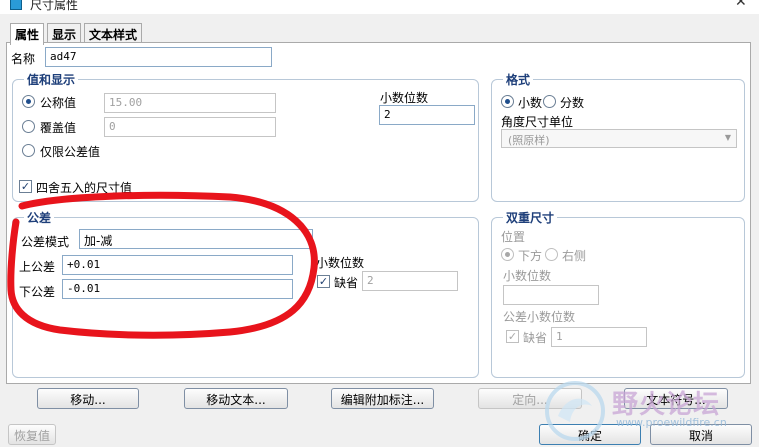 This screenshot has height=447, width=759. Describe the element at coordinates (549, 101) in the screenshot. I see `fraction-radio` at that location.